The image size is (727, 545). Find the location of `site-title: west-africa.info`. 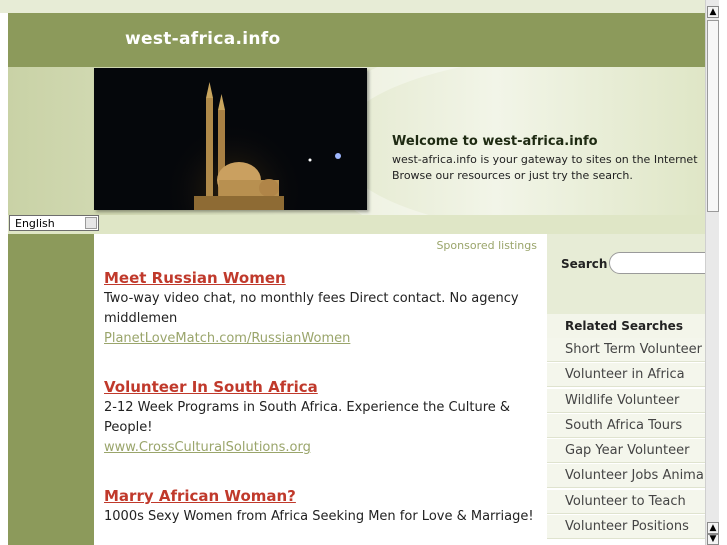

site-title: west-africa.info is located at coordinates (202, 39).